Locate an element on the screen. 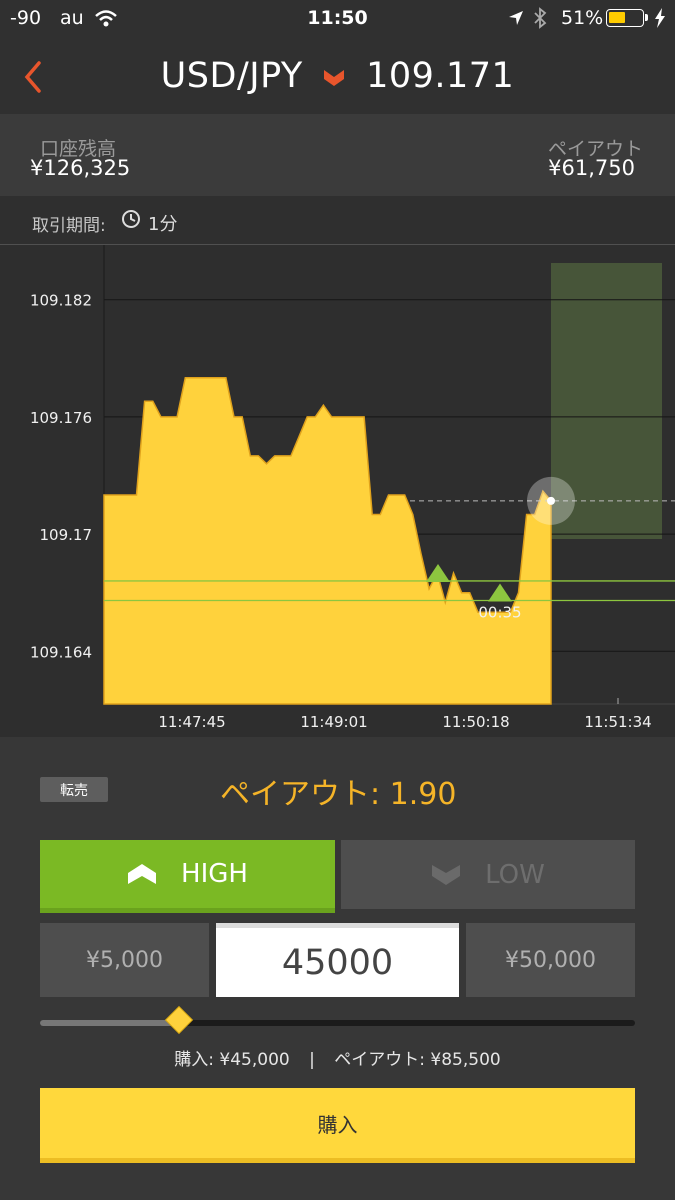  clock-icon is located at coordinates (131, 219).